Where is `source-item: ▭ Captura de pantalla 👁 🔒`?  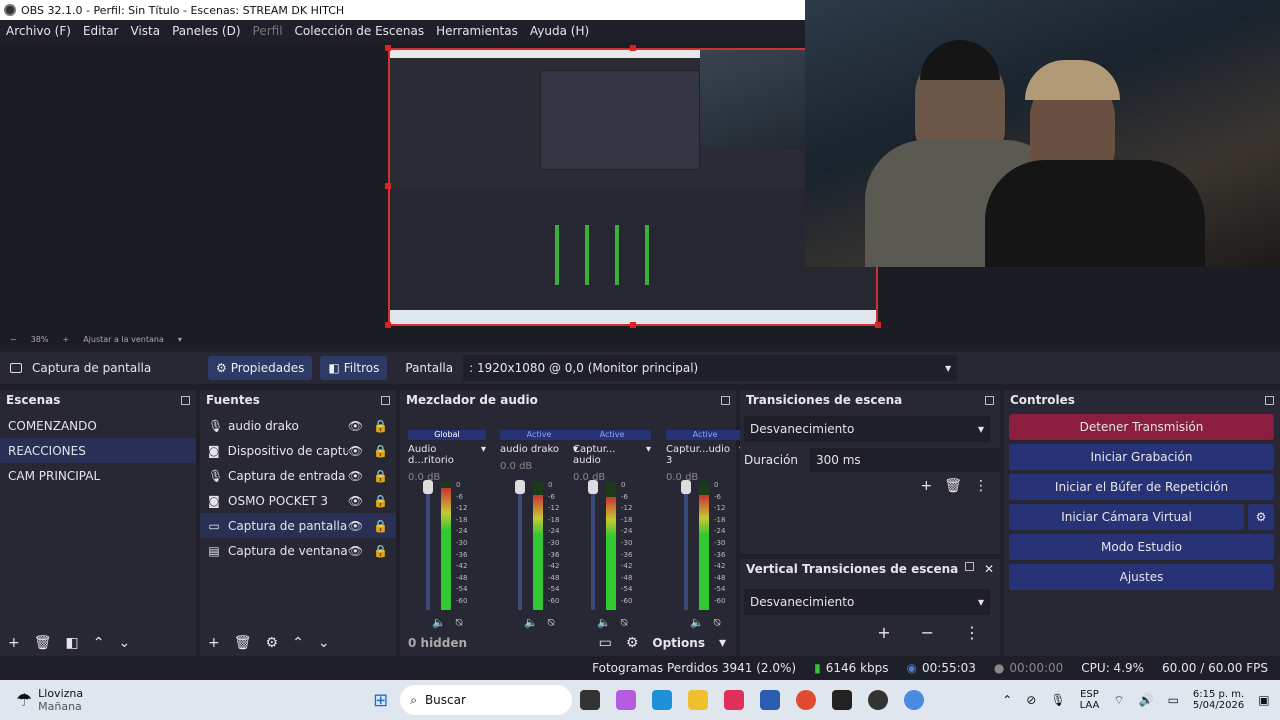 source-item: ▭ Captura de pantalla 👁 🔒 is located at coordinates (298, 525).